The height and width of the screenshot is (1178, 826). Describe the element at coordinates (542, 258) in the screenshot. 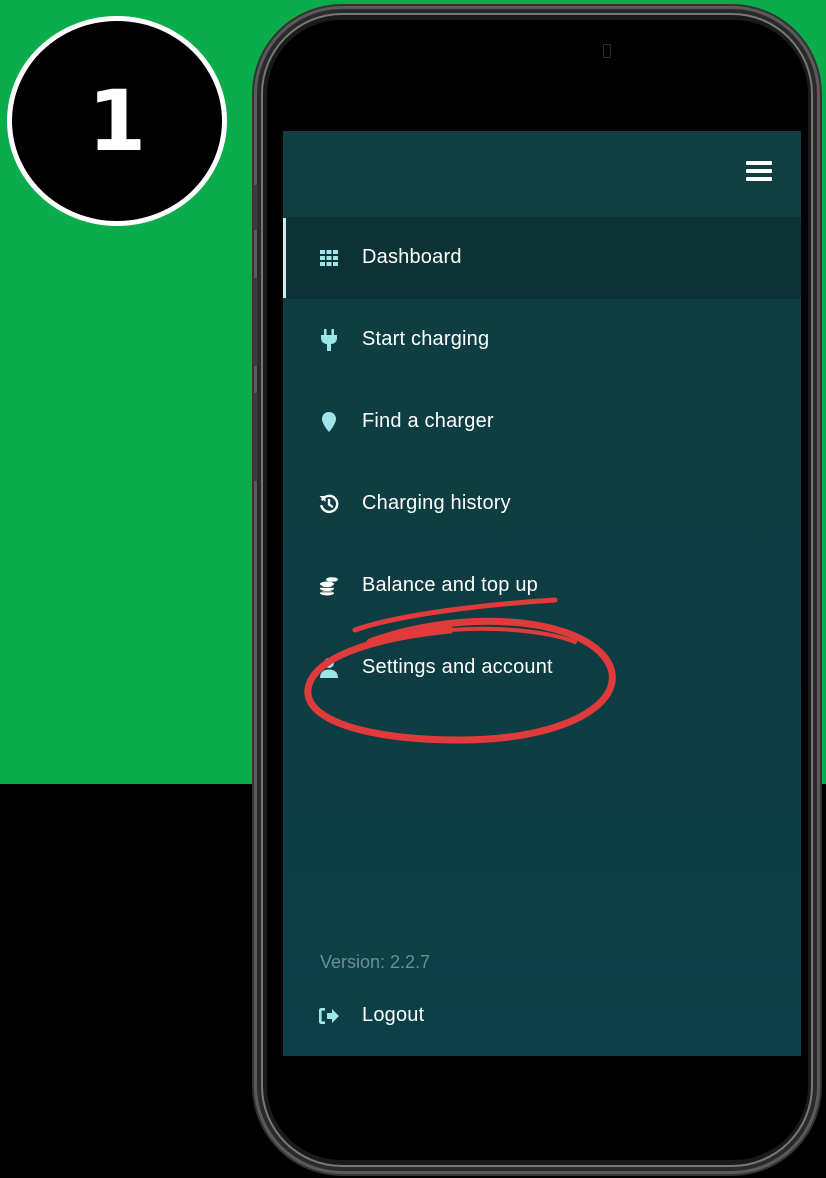

I see `menu-item-dashboard` at that location.